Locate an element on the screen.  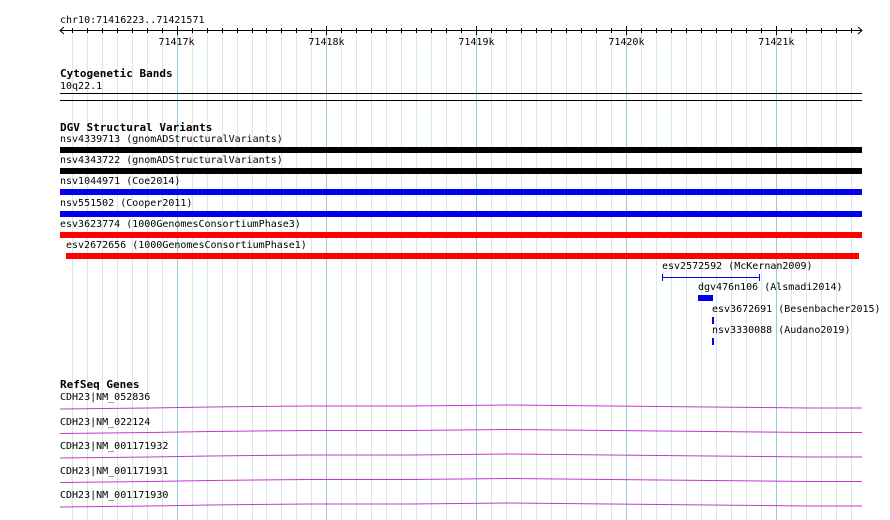
cytoband-track-title: Cytogenetic Bands is located at coordinates (116, 73).